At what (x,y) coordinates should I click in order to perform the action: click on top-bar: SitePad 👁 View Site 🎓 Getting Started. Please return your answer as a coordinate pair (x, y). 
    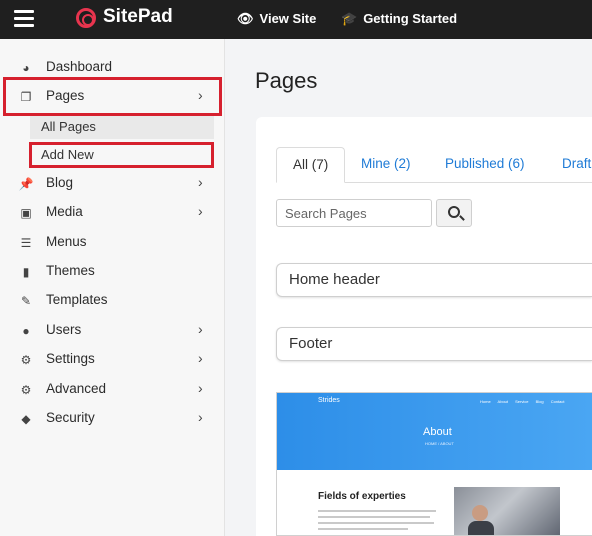
    Looking at the image, I should click on (296, 19).